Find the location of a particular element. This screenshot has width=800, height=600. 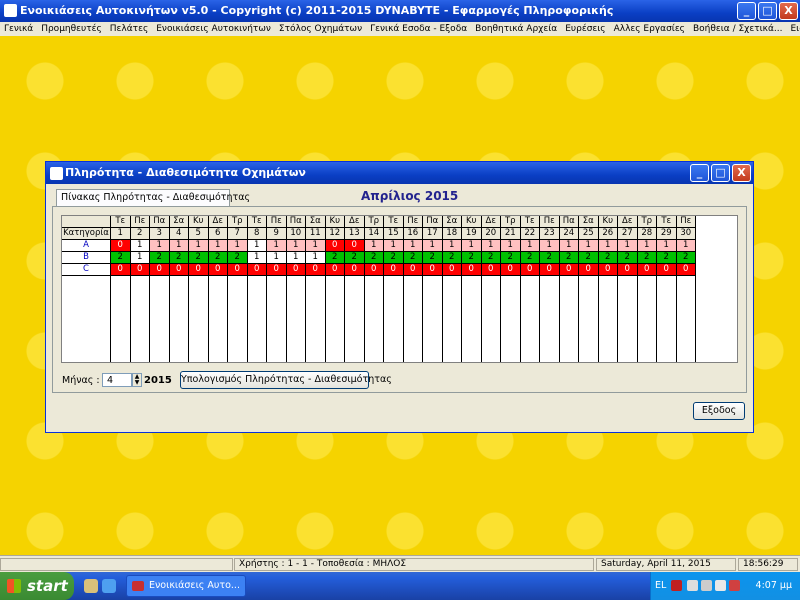

menu-item-general: Γενικά is located at coordinates (18, 29).